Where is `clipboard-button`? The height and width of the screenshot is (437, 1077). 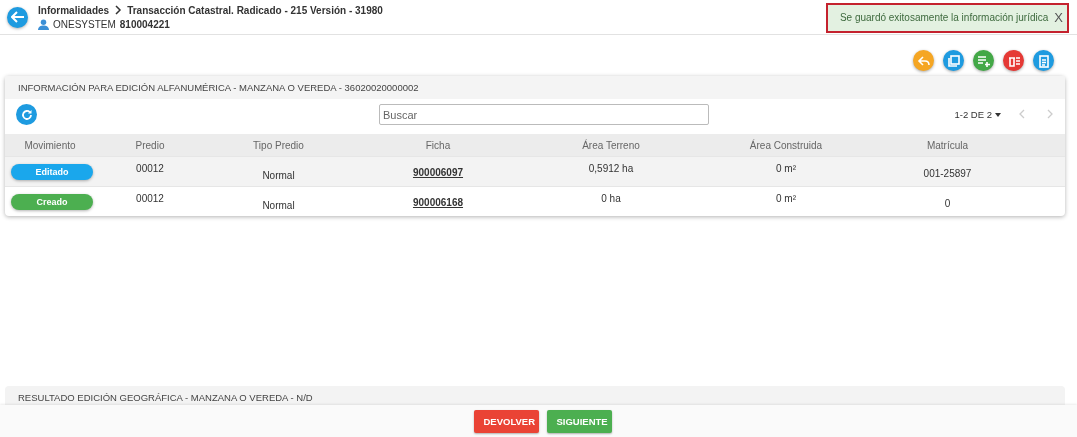
clipboard-button is located at coordinates (1043, 60).